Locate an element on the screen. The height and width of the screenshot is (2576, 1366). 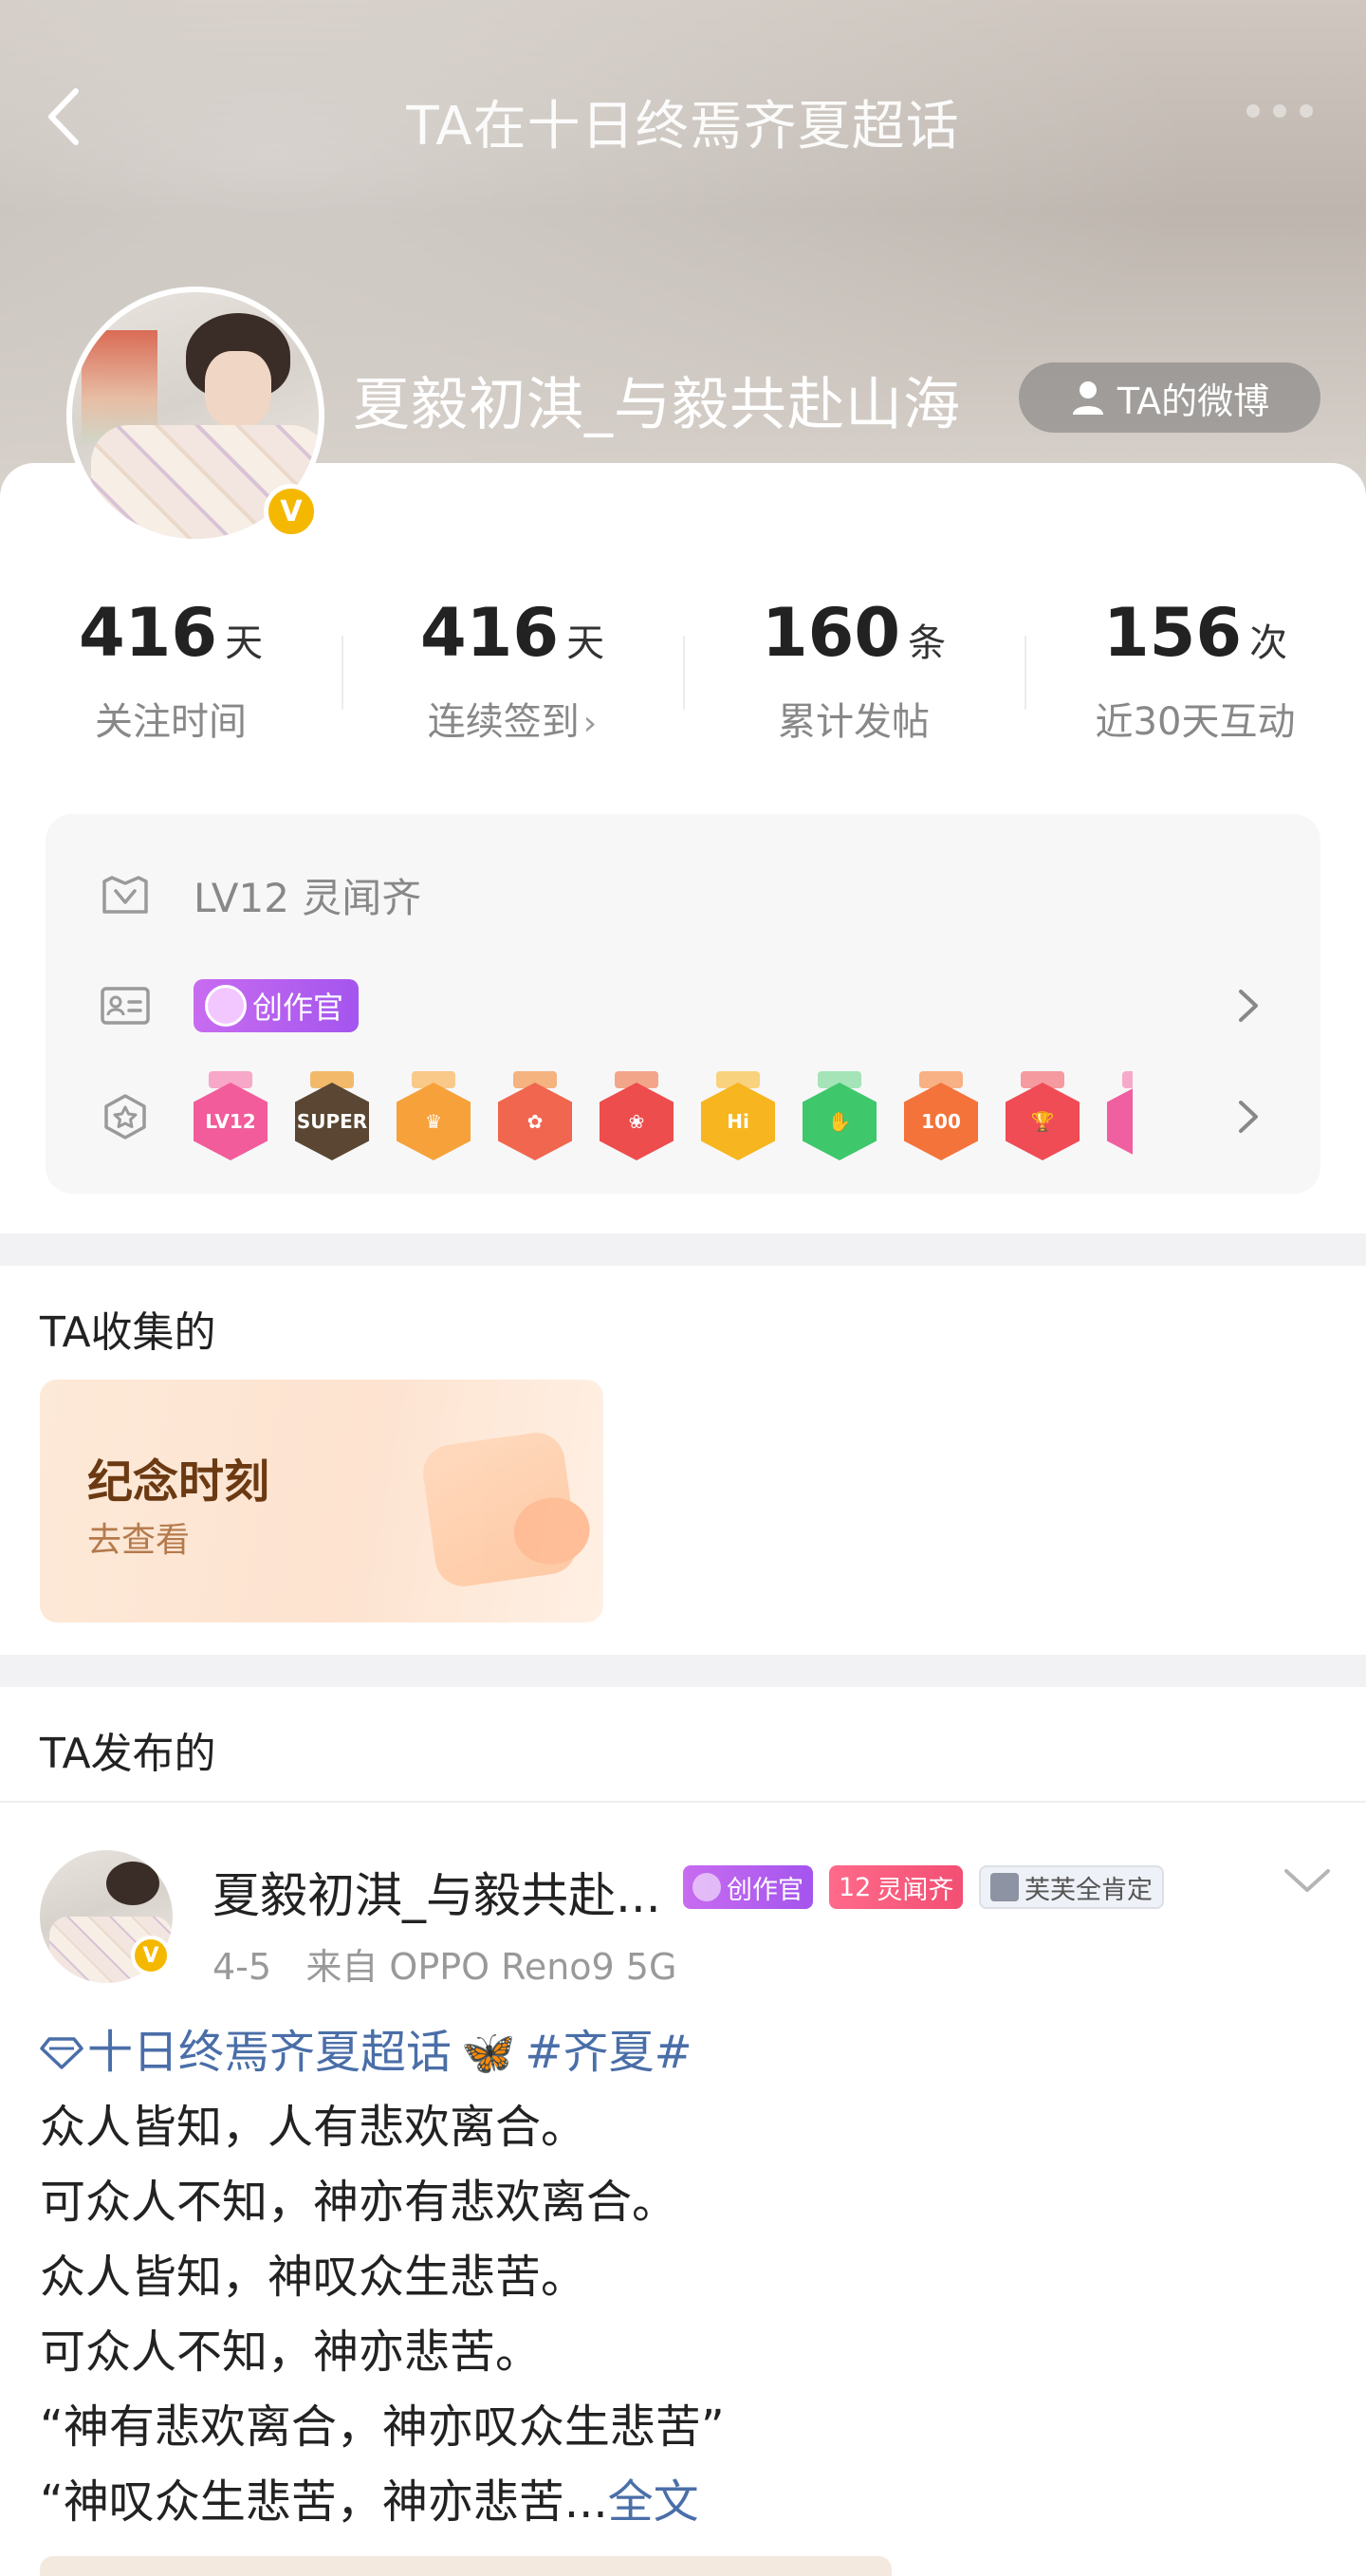
chevron-right-icon: › is located at coordinates (590, 723).